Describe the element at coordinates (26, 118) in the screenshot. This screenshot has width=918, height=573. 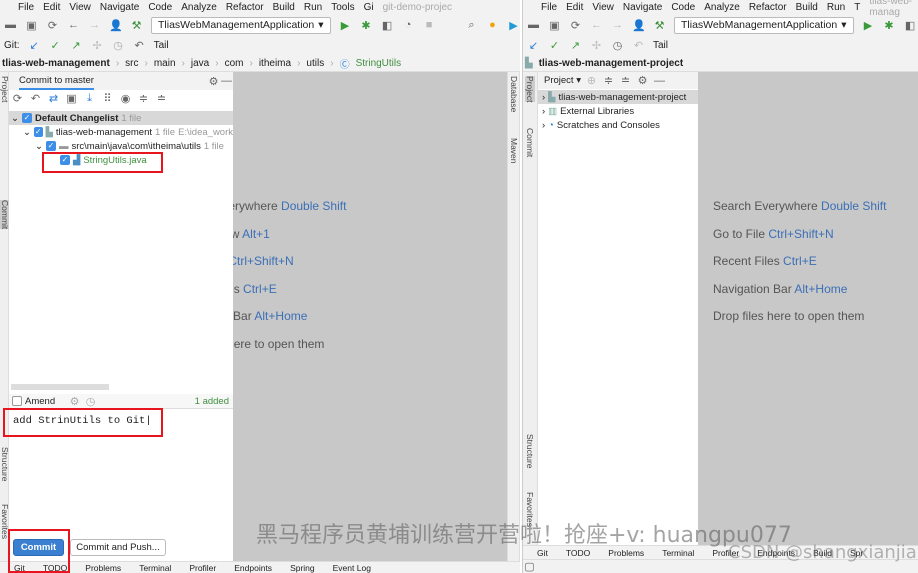
I see `changelist-checkbox: ✓` at that location.